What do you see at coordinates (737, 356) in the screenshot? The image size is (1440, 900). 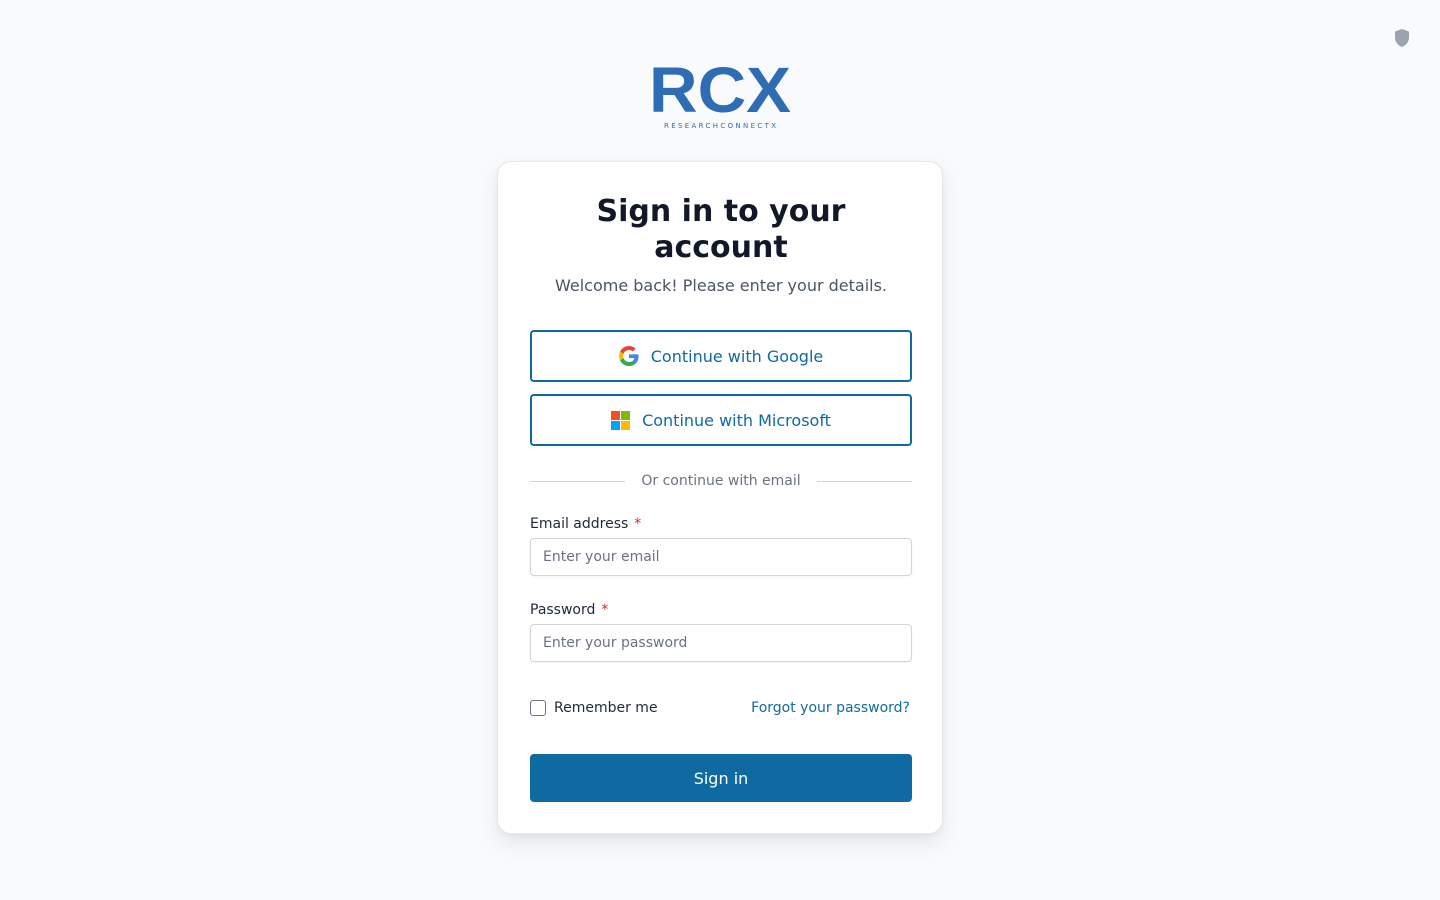 I see `google-button-label: Continue with Google` at bounding box center [737, 356].